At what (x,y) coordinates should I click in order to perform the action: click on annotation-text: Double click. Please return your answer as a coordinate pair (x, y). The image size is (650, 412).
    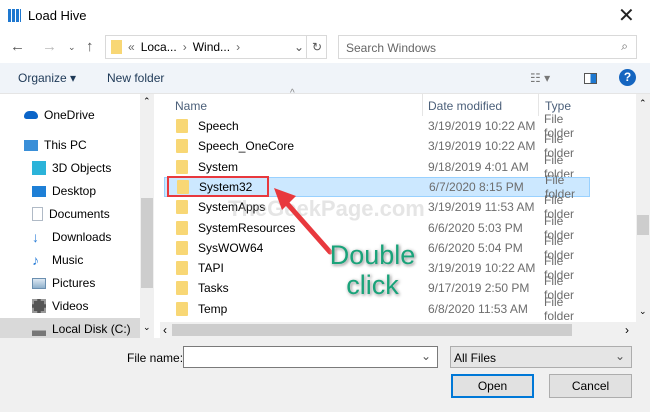
    Looking at the image, I should click on (372, 270).